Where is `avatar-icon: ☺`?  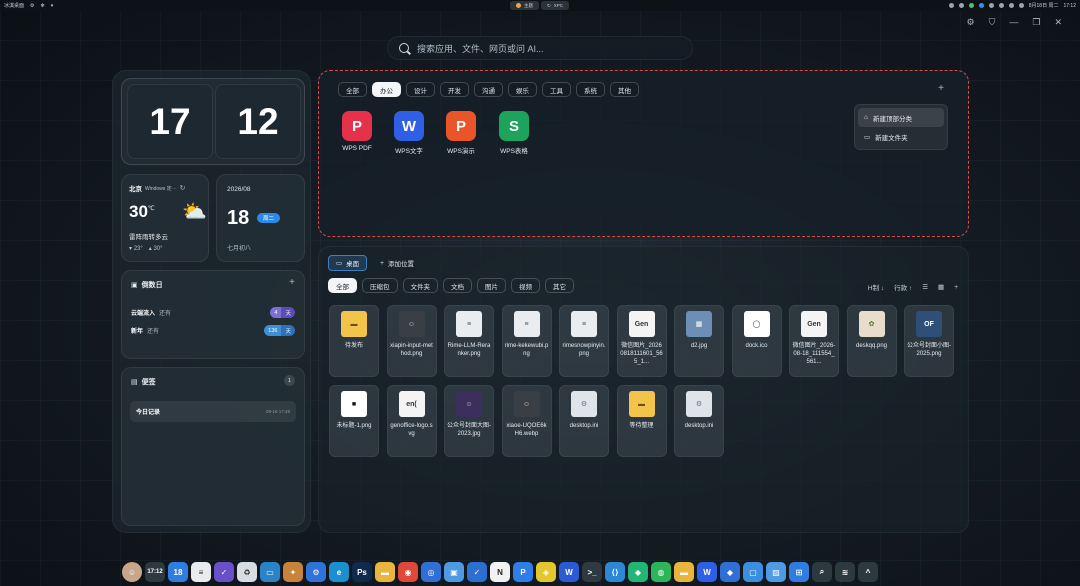 avatar-icon: ☺ is located at coordinates (132, 572).